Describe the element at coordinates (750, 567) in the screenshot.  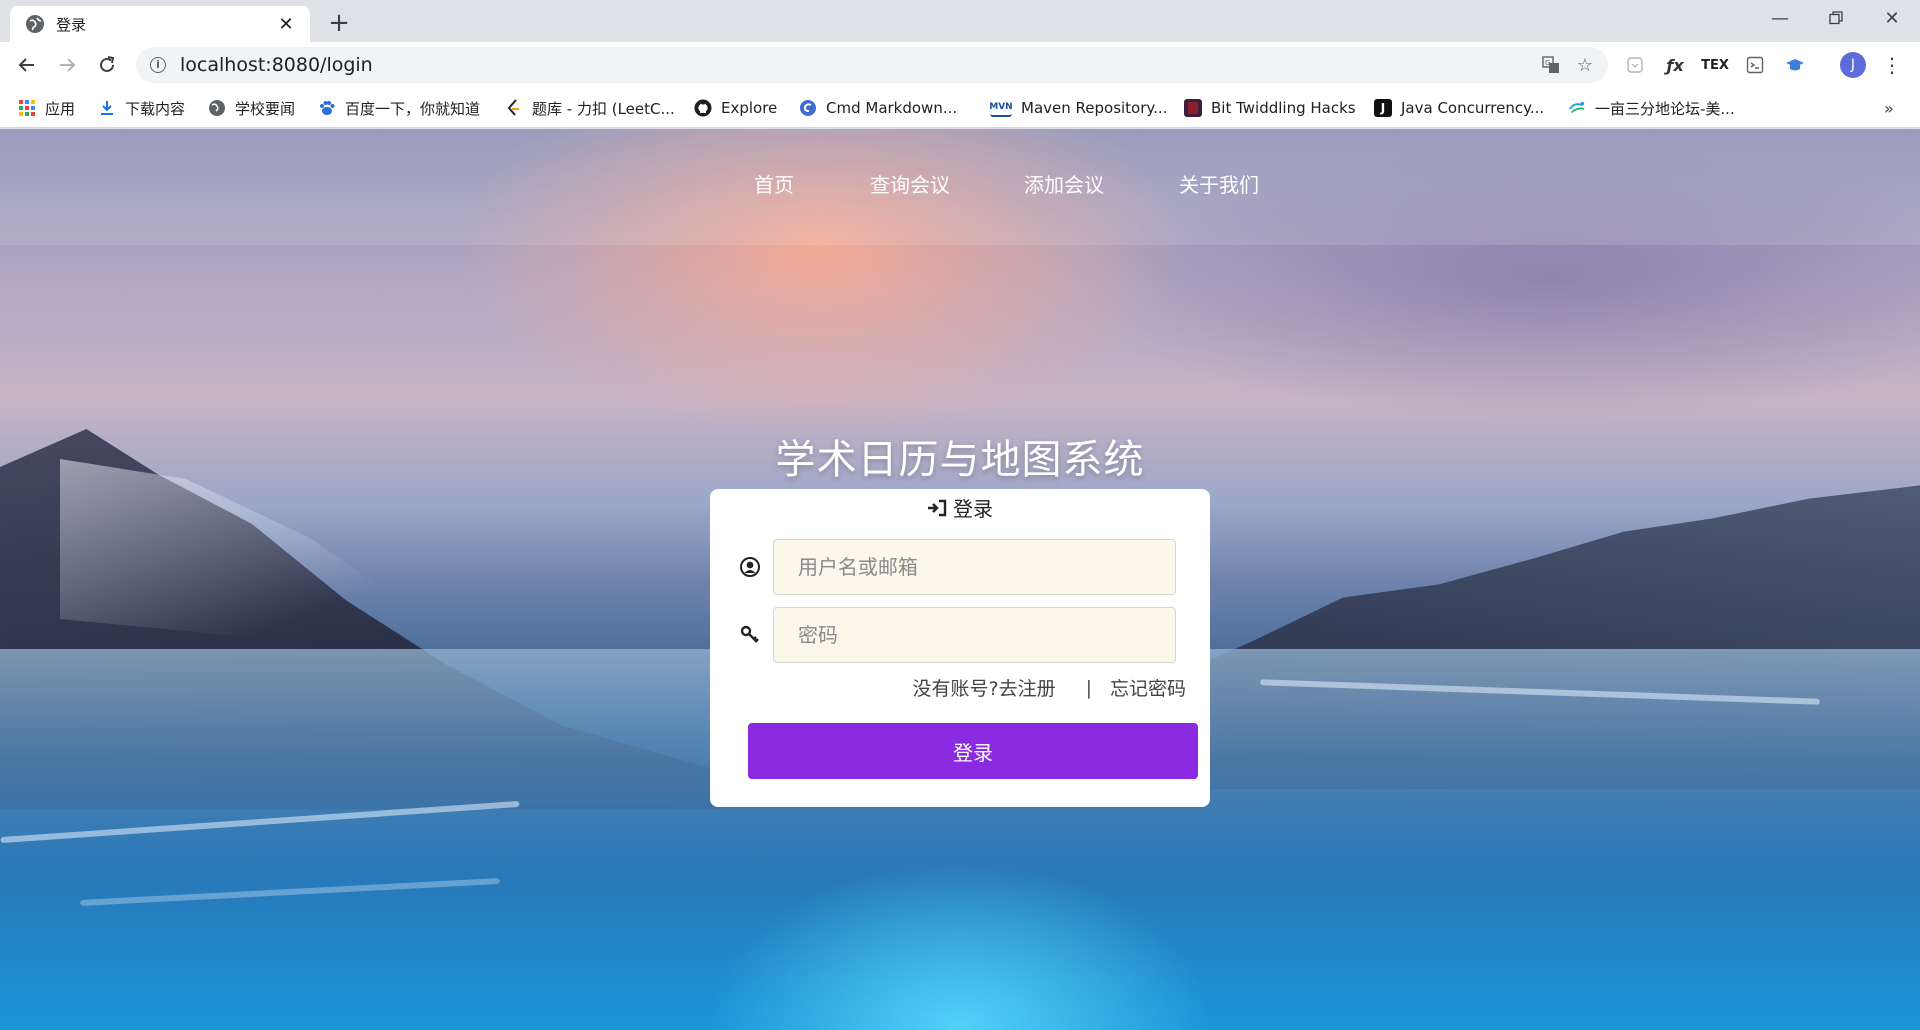
I see `user-icon` at that location.